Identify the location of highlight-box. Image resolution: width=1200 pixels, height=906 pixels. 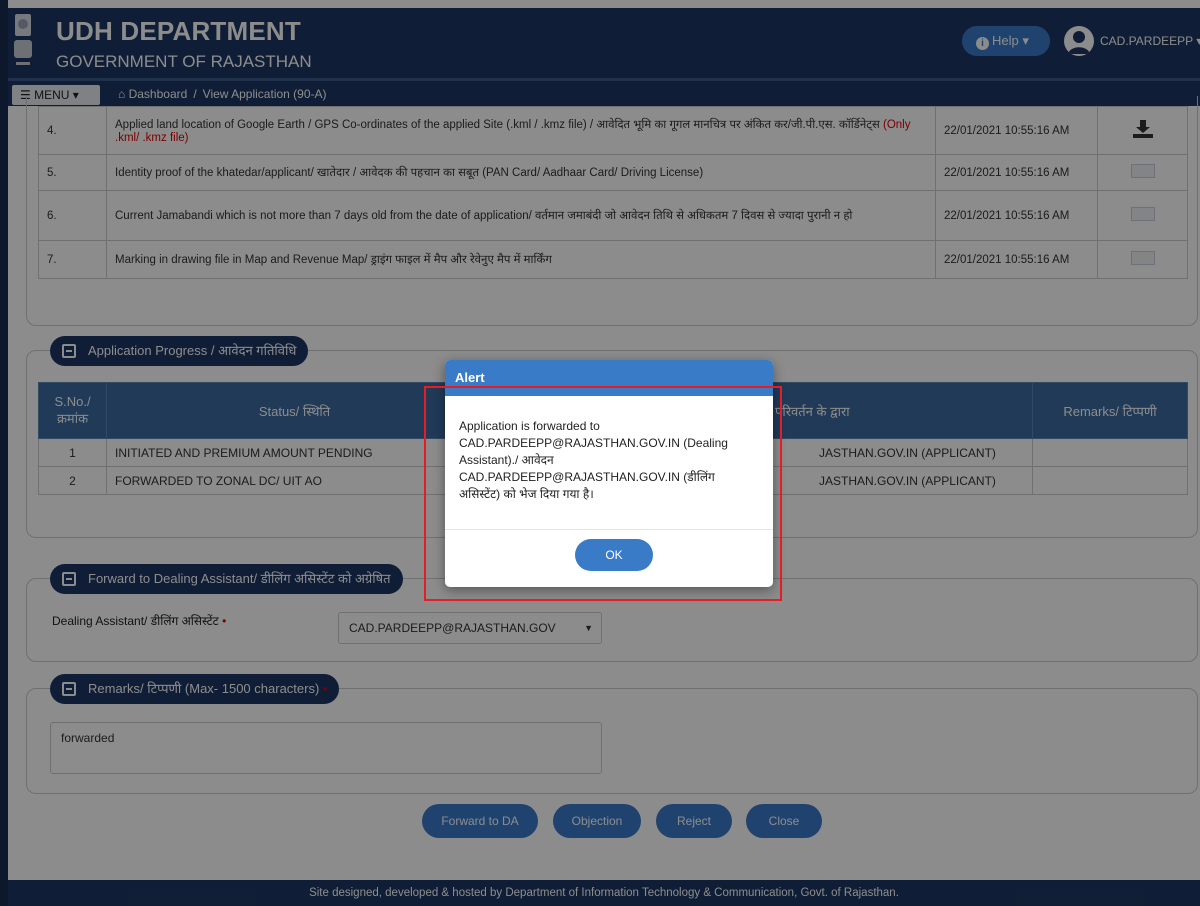
(603, 493).